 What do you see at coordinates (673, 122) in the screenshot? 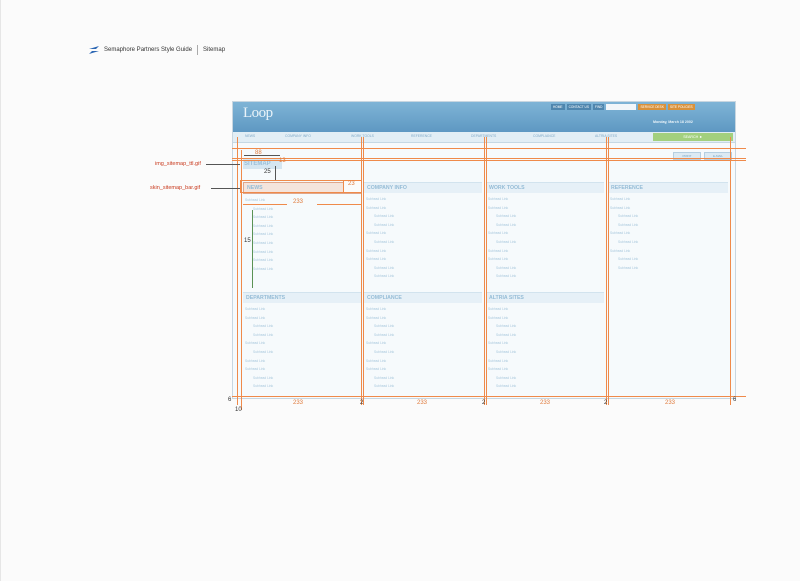
I see `mockup-date: Monday, March 18 2002` at bounding box center [673, 122].